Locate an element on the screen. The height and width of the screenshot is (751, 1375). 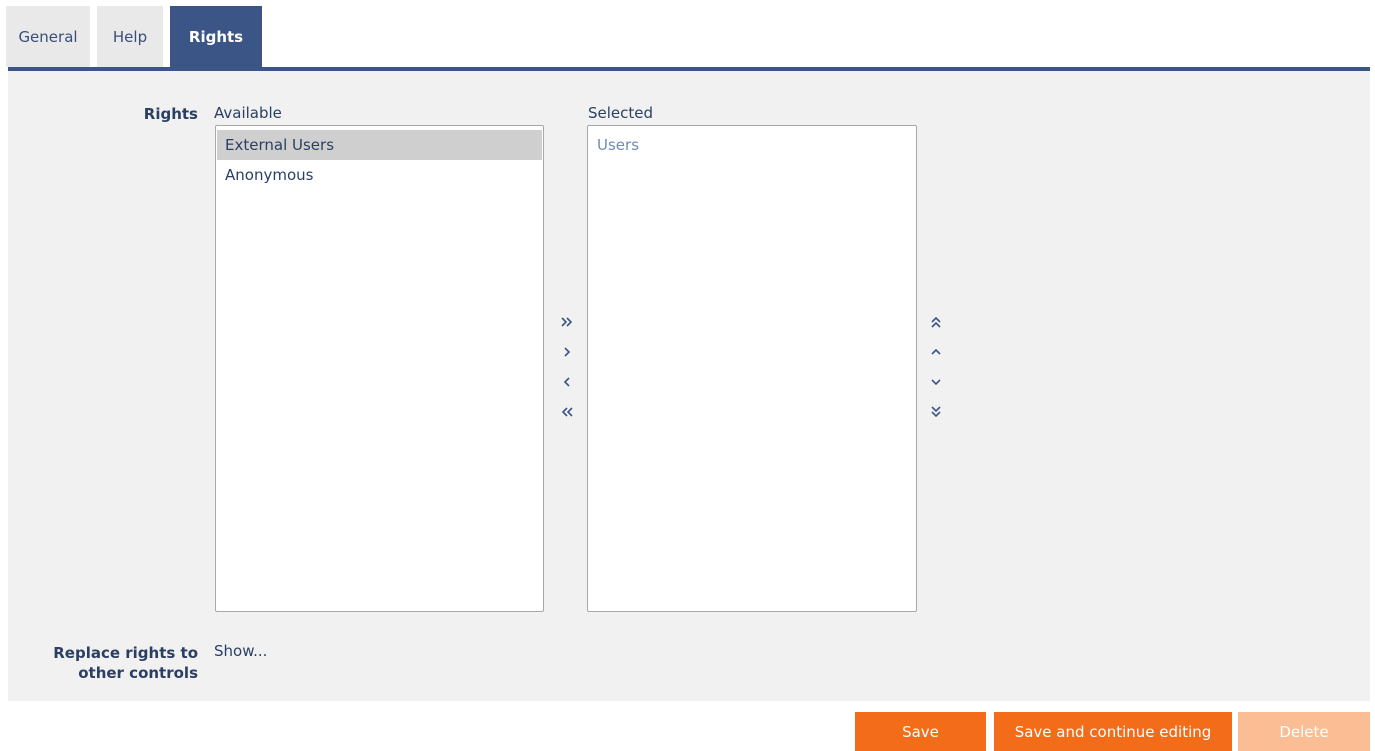
move-right-button is located at coordinates (567, 352).